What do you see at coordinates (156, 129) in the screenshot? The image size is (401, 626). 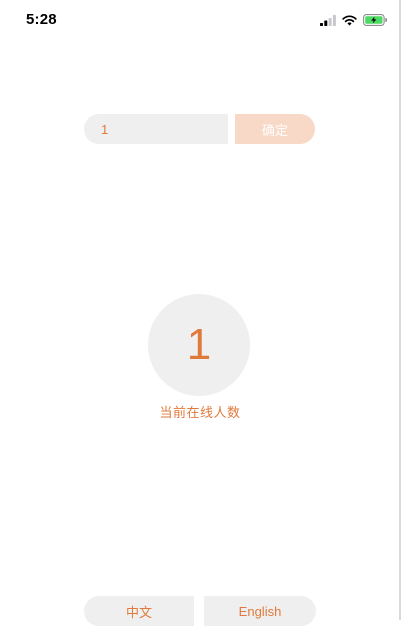 I see `online-count-input` at bounding box center [156, 129].